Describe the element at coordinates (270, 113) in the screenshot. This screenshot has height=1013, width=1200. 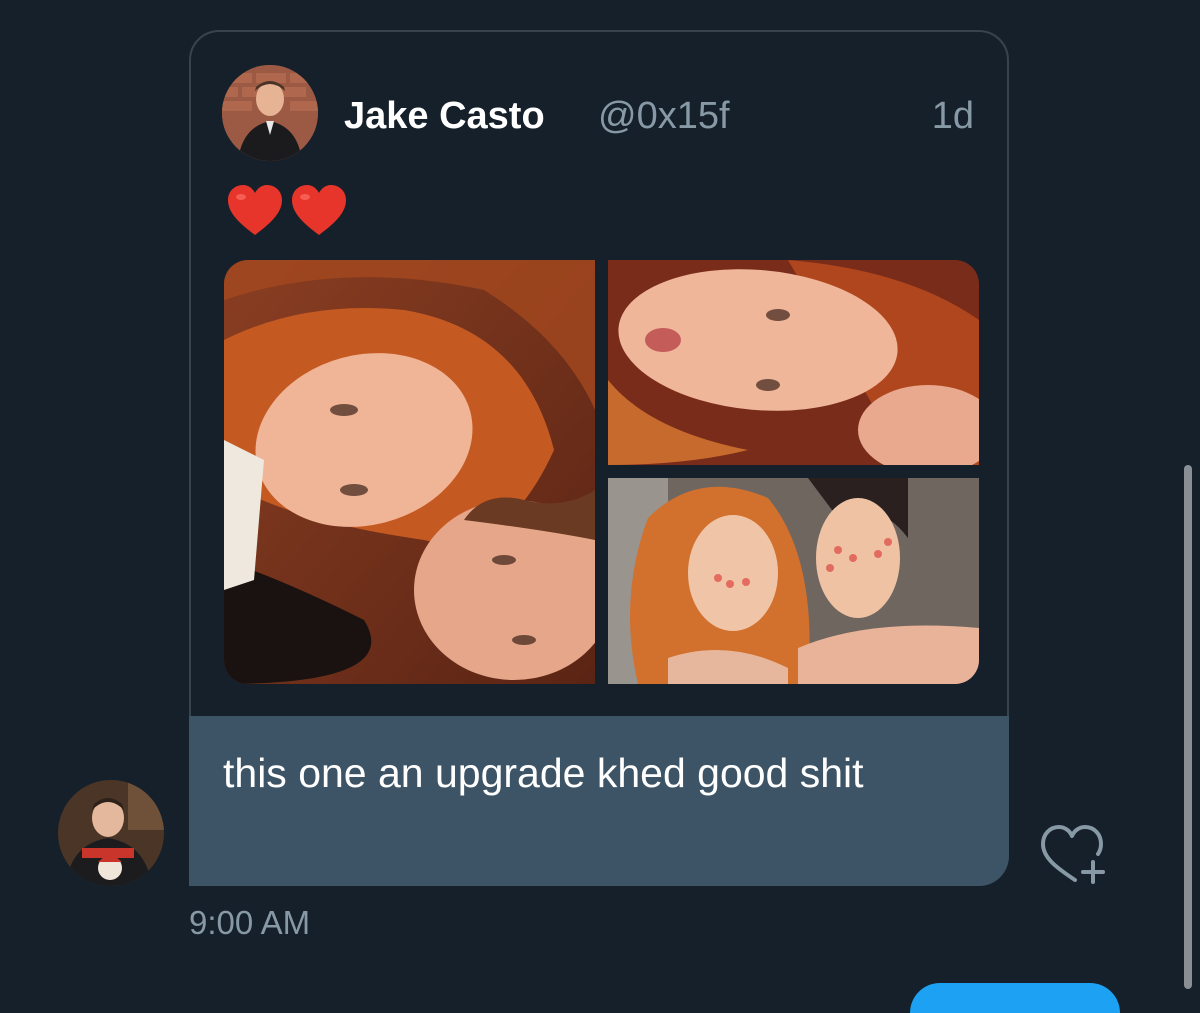
I see `quoted-tweet-avatar` at that location.